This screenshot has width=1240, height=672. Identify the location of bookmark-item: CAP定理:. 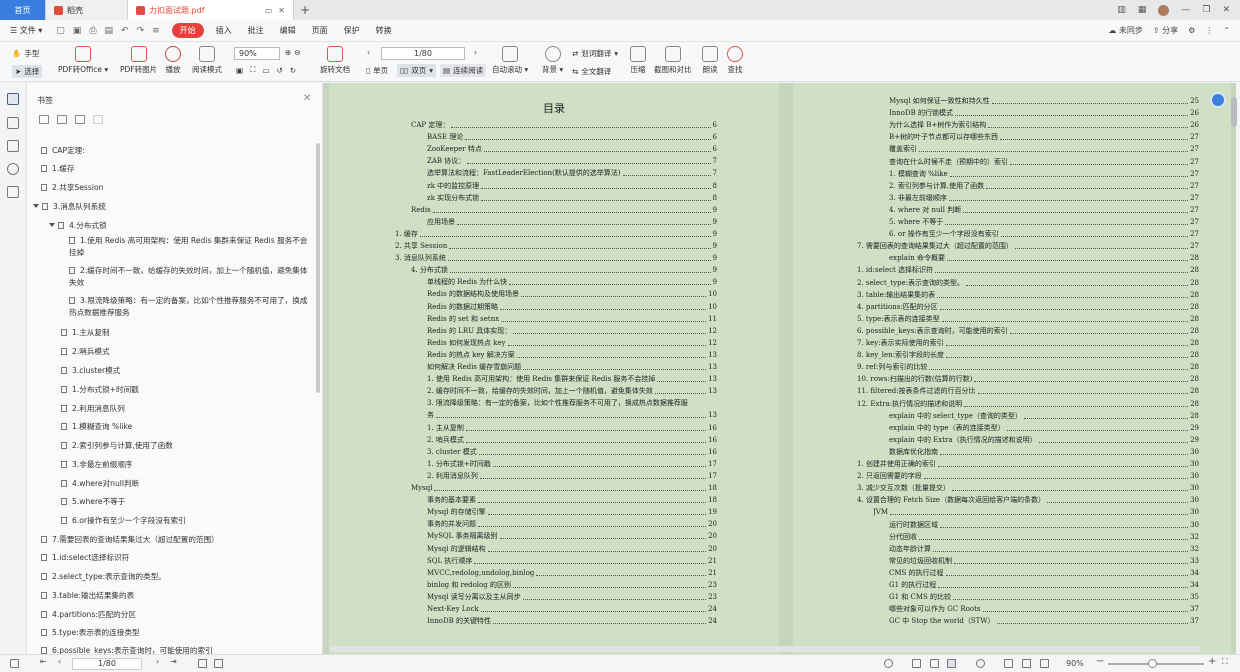
(63, 151).